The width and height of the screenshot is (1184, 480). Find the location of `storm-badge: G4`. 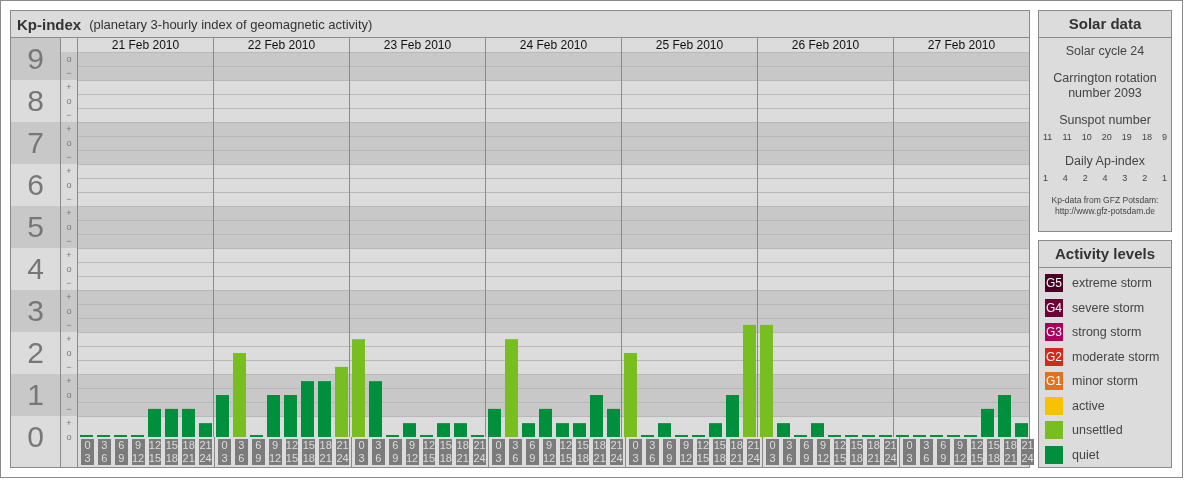

storm-badge: G4 is located at coordinates (1054, 307).